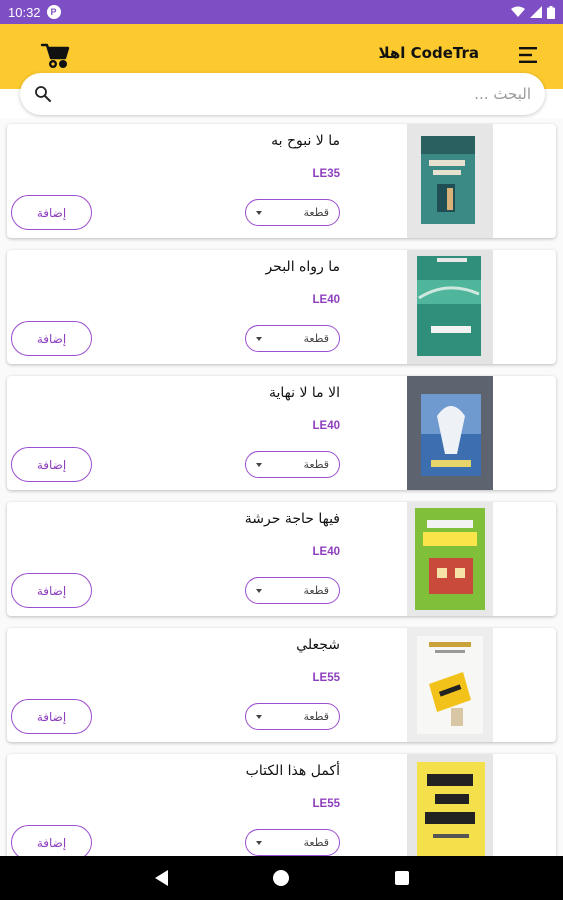 This screenshot has height=900, width=563. I want to click on product-title: ما رواه البحر, so click(302, 267).